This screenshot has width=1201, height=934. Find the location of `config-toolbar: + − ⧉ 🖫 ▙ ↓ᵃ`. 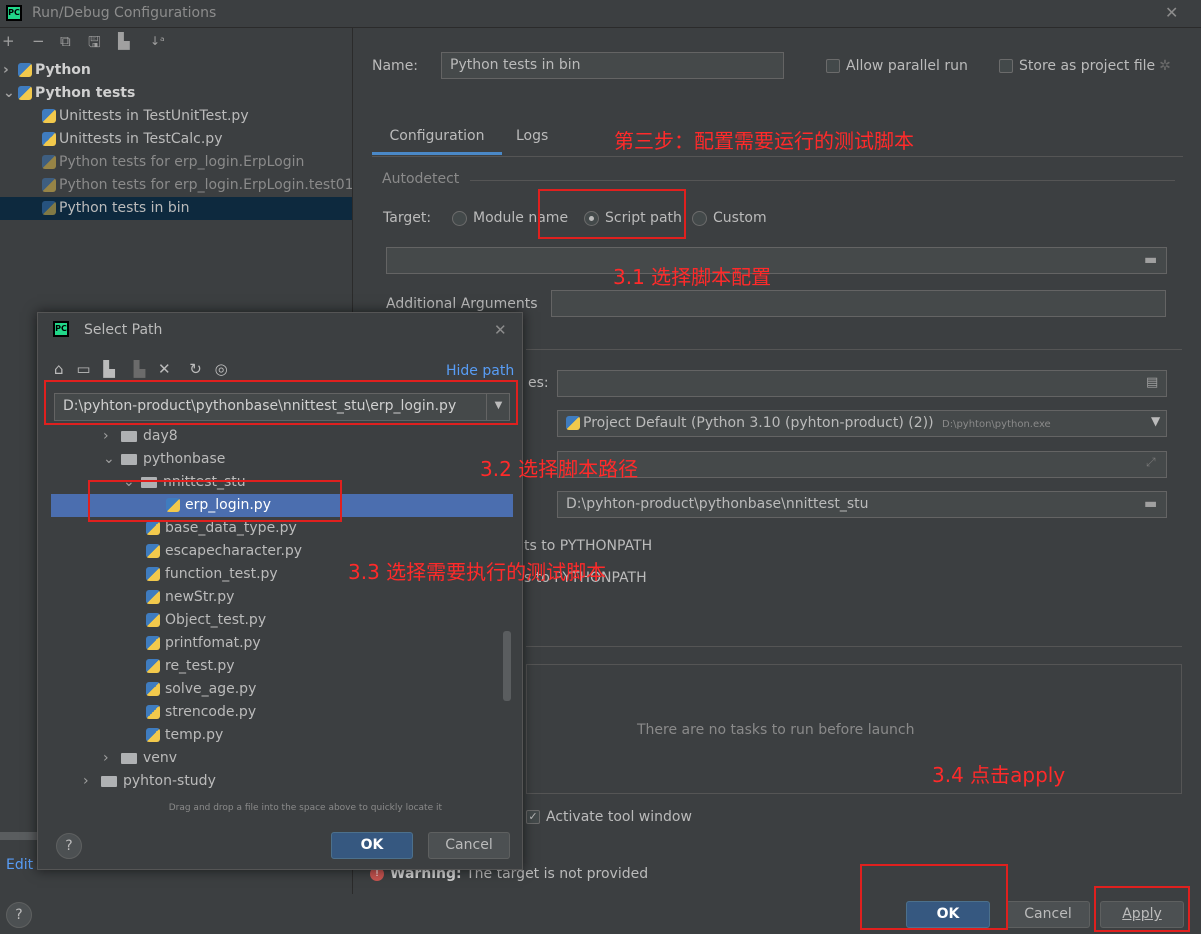

config-toolbar: + − ⧉ 🖫 ▙ ↓ᵃ is located at coordinates (176, 44).